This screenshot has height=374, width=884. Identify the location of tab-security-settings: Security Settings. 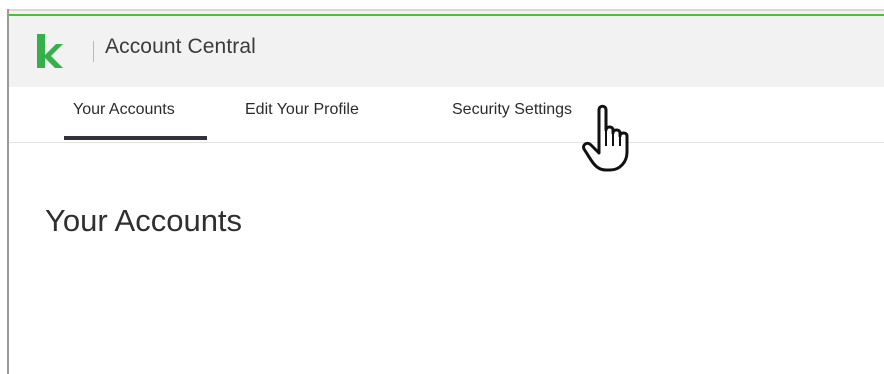
(512, 110).